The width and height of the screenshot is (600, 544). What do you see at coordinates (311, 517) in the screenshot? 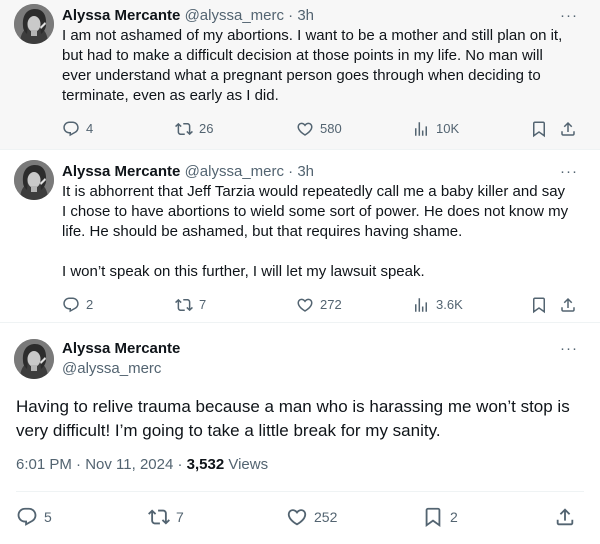
I see `like-button: 252` at bounding box center [311, 517].